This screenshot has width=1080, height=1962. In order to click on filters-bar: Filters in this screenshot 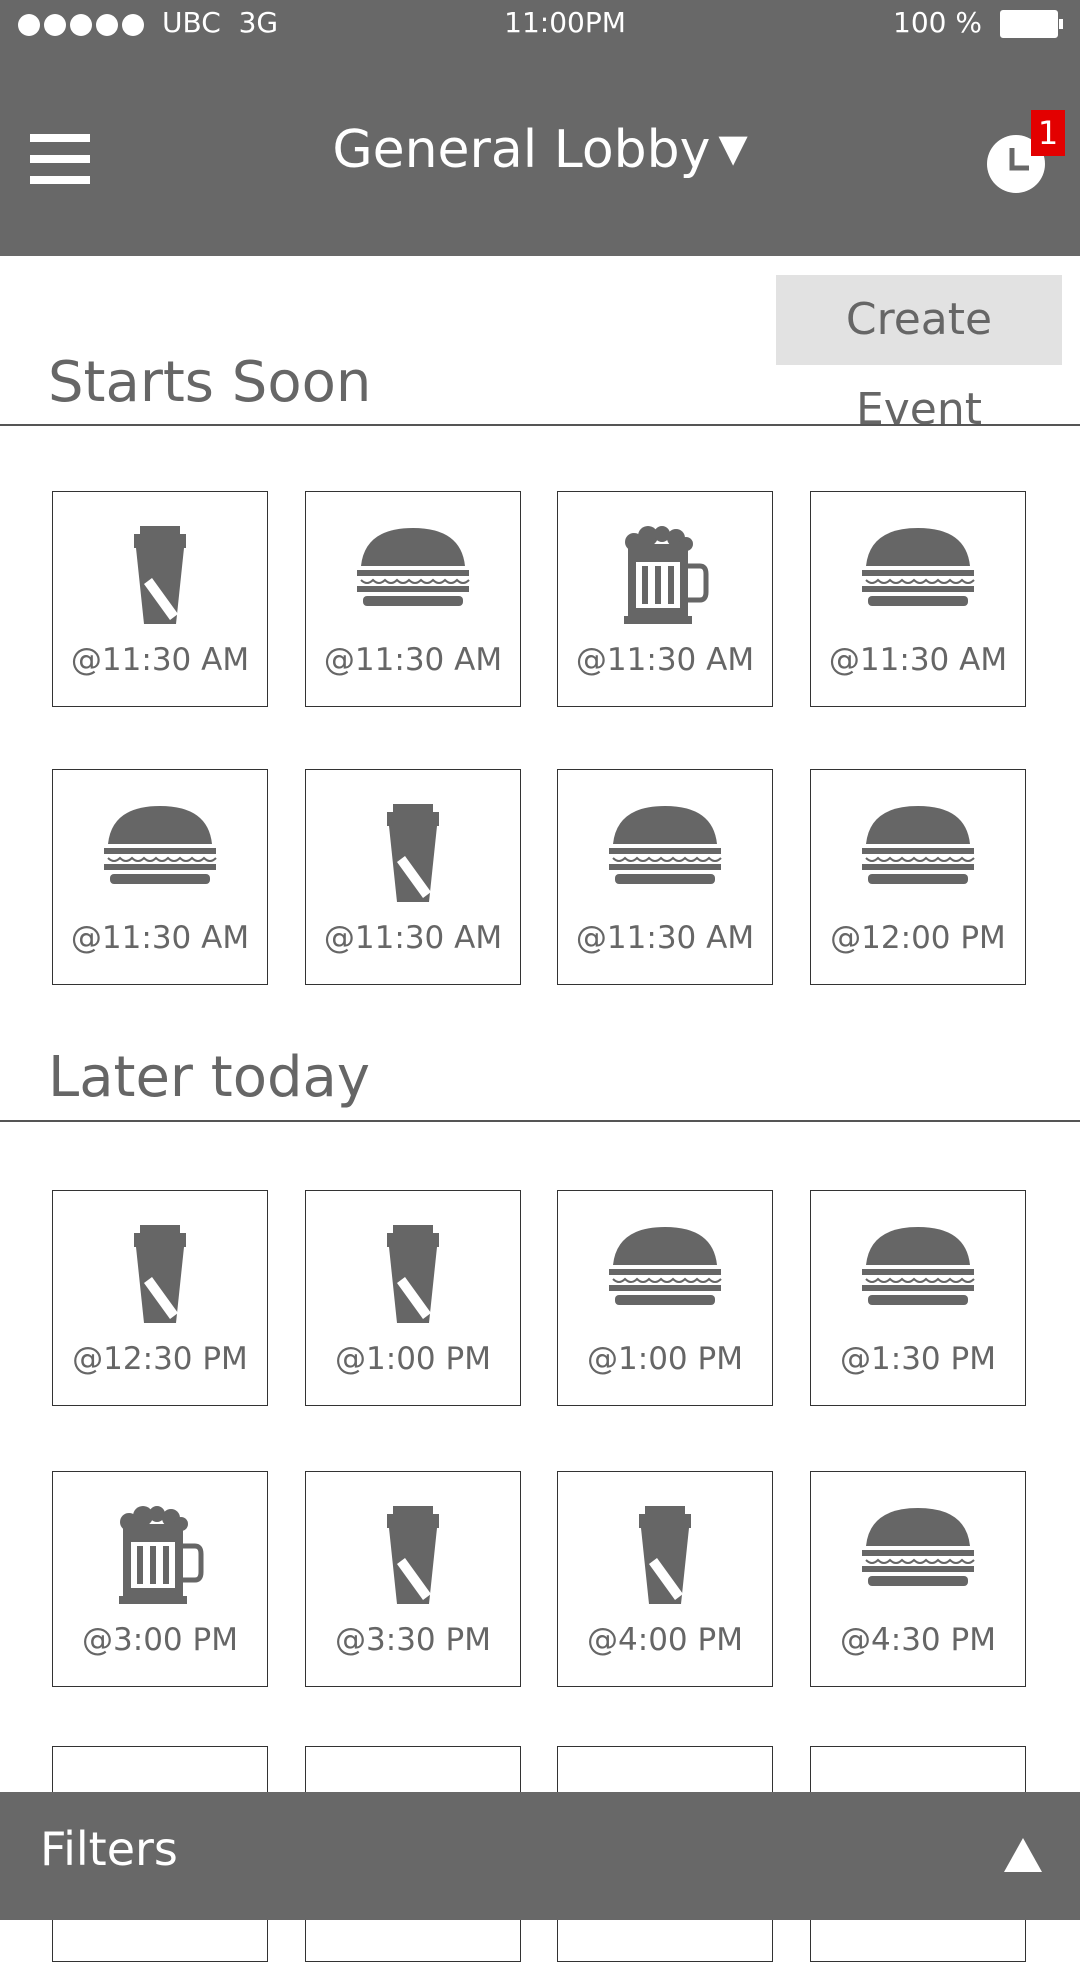, I will do `click(540, 1856)`.